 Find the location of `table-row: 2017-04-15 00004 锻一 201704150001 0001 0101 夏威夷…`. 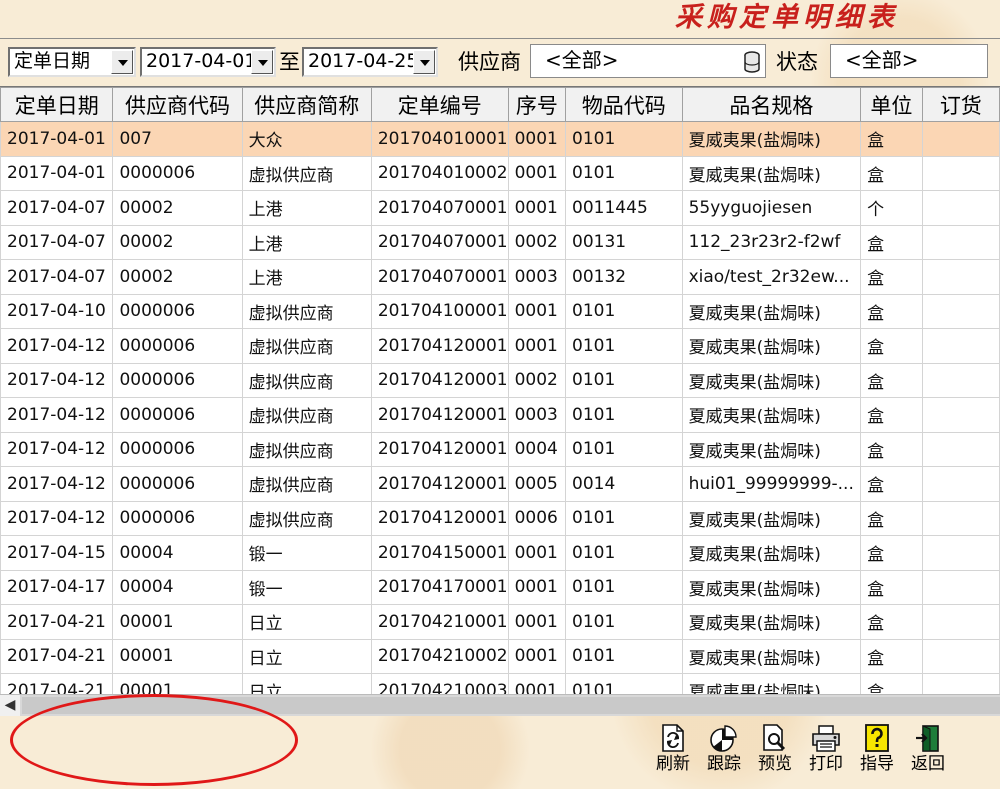

table-row: 2017-04-15 00004 锻一 201704150001 0001 0101 夏威夷… is located at coordinates (500, 553).